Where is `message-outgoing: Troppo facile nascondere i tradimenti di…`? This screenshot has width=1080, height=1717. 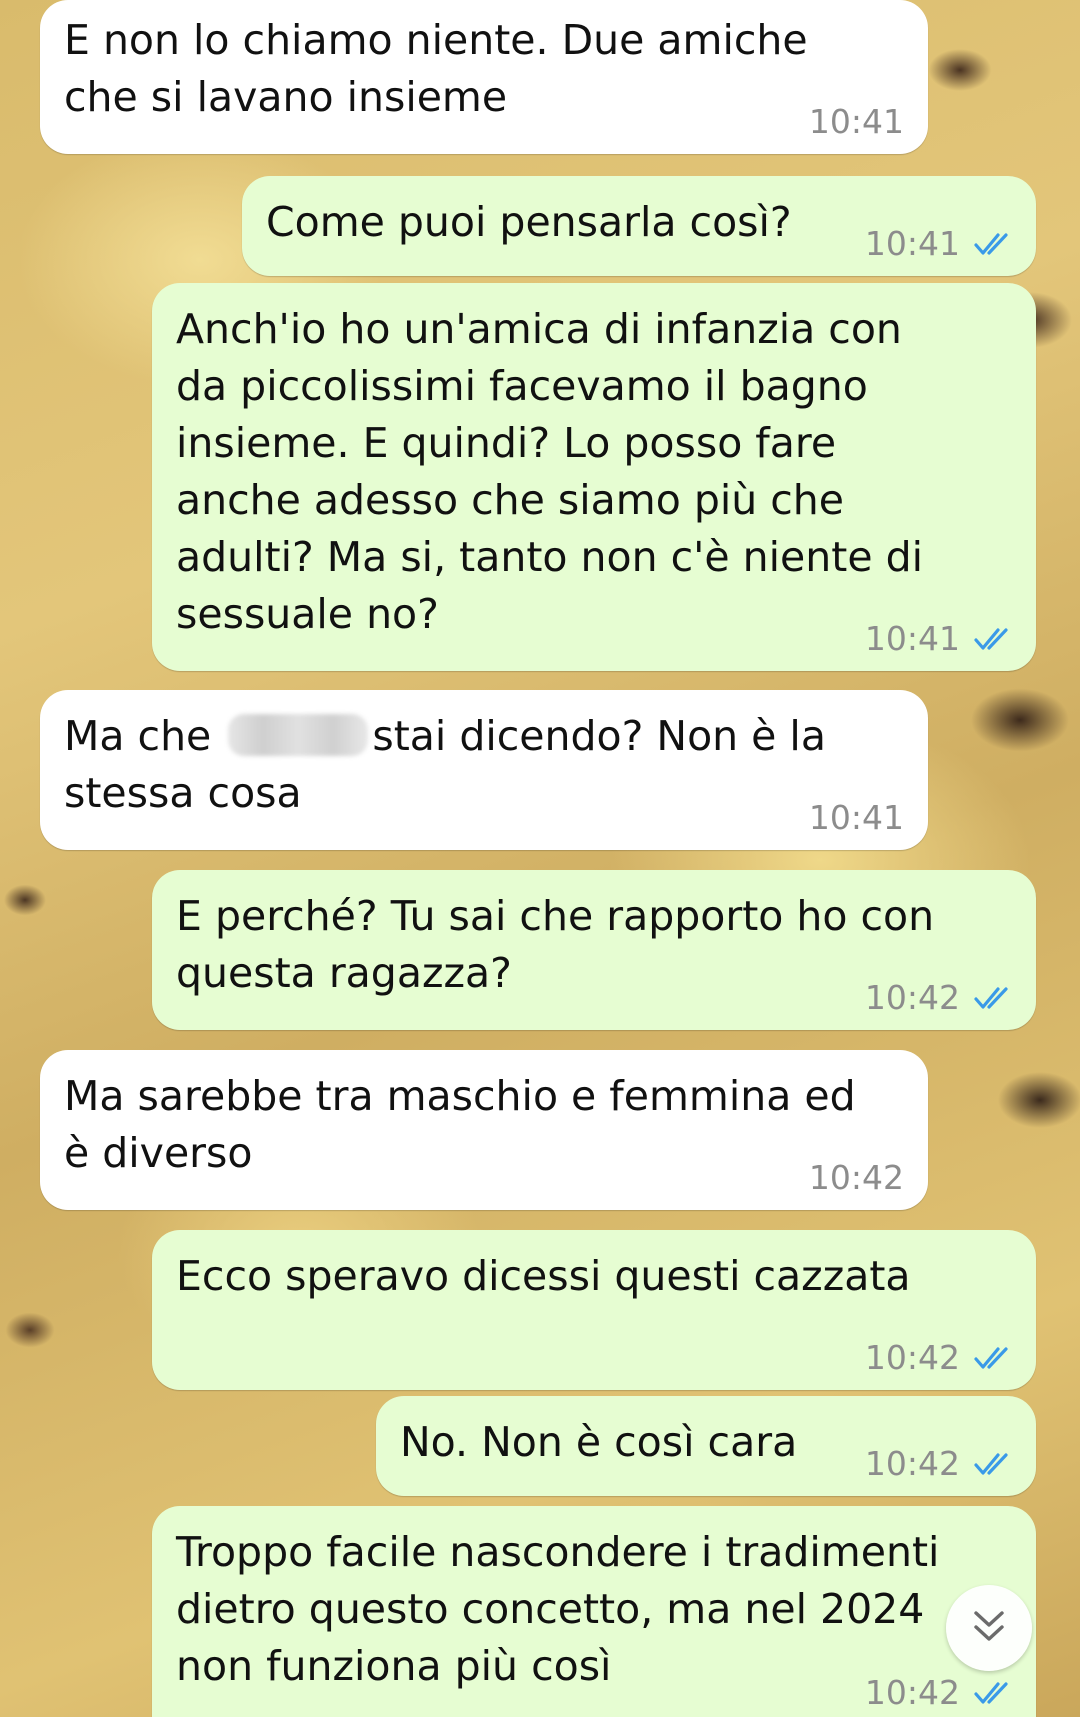
message-outgoing: Troppo facile nascondere i tradimenti di… is located at coordinates (594, 1611).